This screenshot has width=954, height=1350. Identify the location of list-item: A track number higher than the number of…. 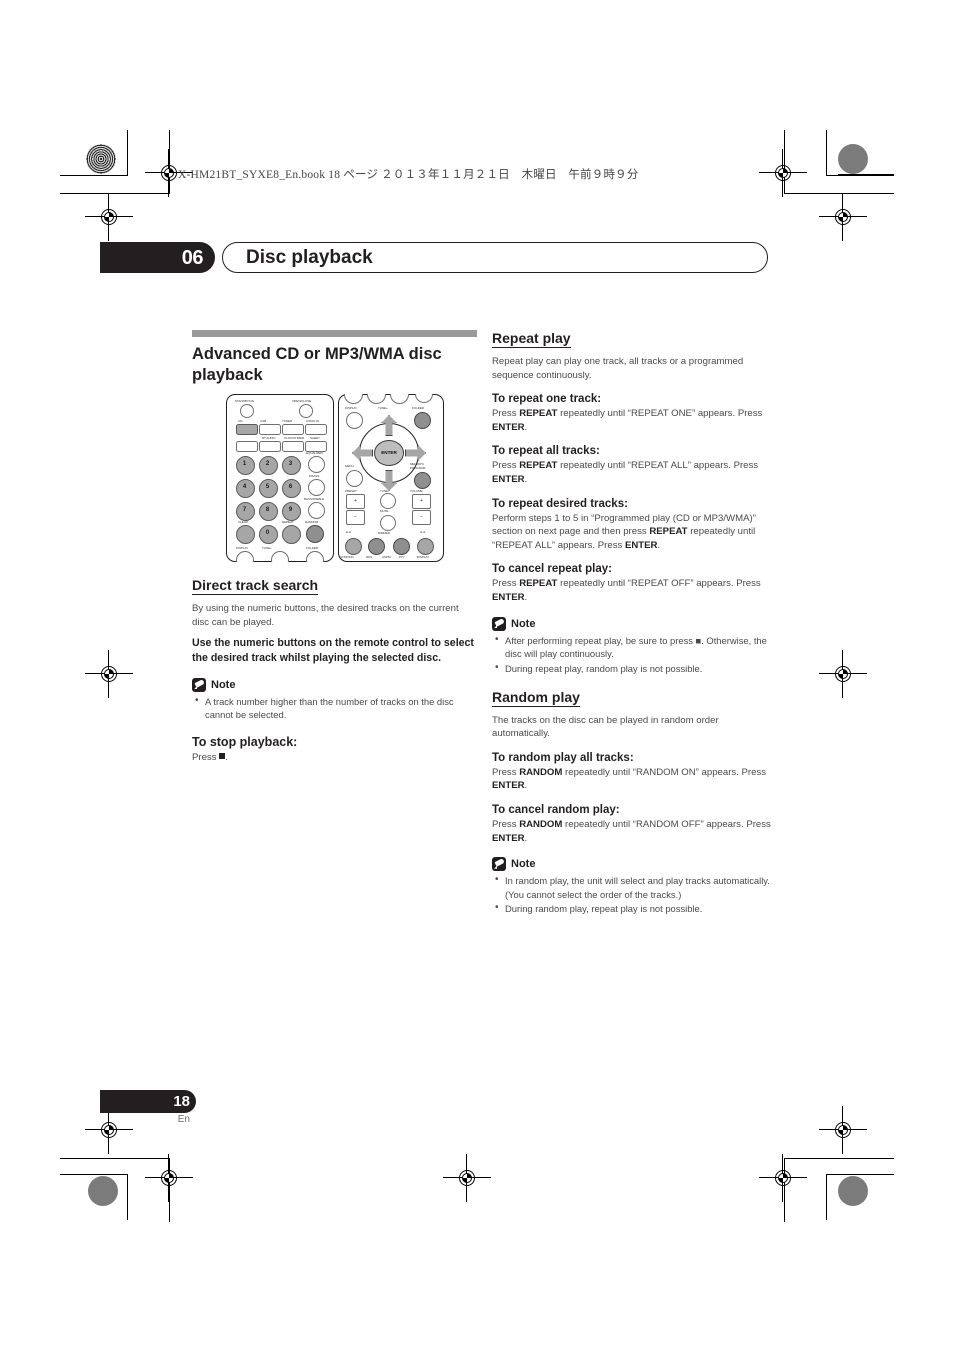
(334, 708).